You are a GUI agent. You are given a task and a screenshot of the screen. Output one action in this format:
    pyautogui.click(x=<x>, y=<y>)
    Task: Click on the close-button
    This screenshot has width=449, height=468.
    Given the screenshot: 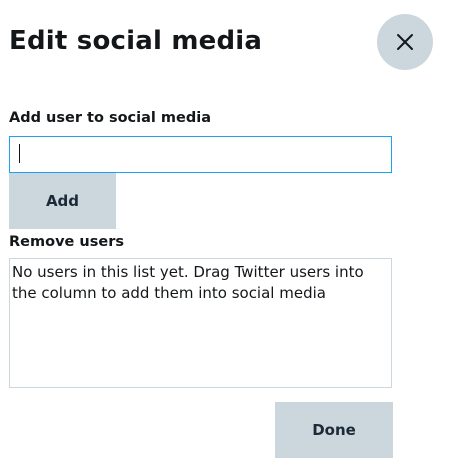 What is the action you would take?
    pyautogui.click(x=405, y=42)
    